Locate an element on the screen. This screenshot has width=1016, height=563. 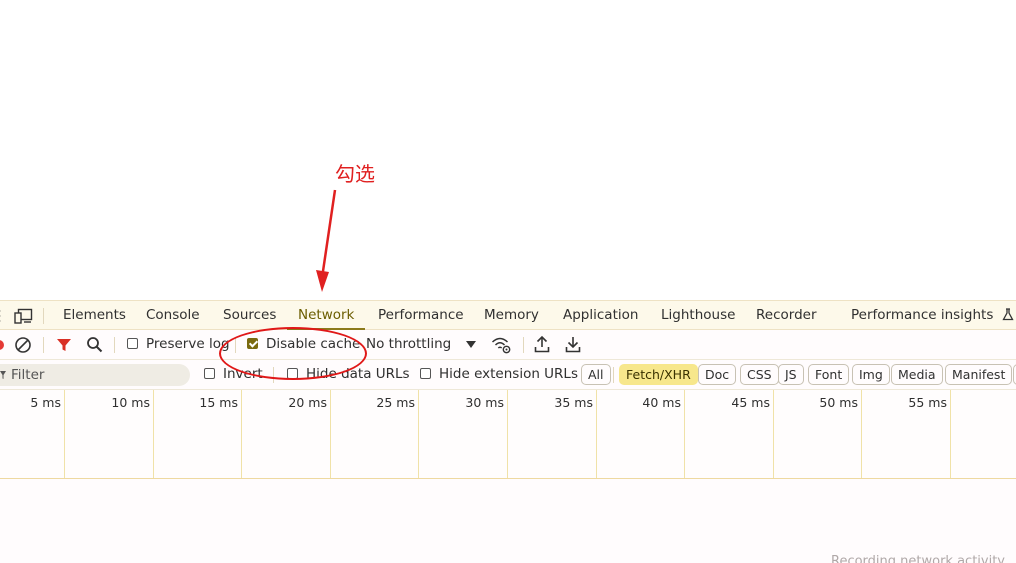
tab-recorder: Recorder is located at coordinates (786, 315).